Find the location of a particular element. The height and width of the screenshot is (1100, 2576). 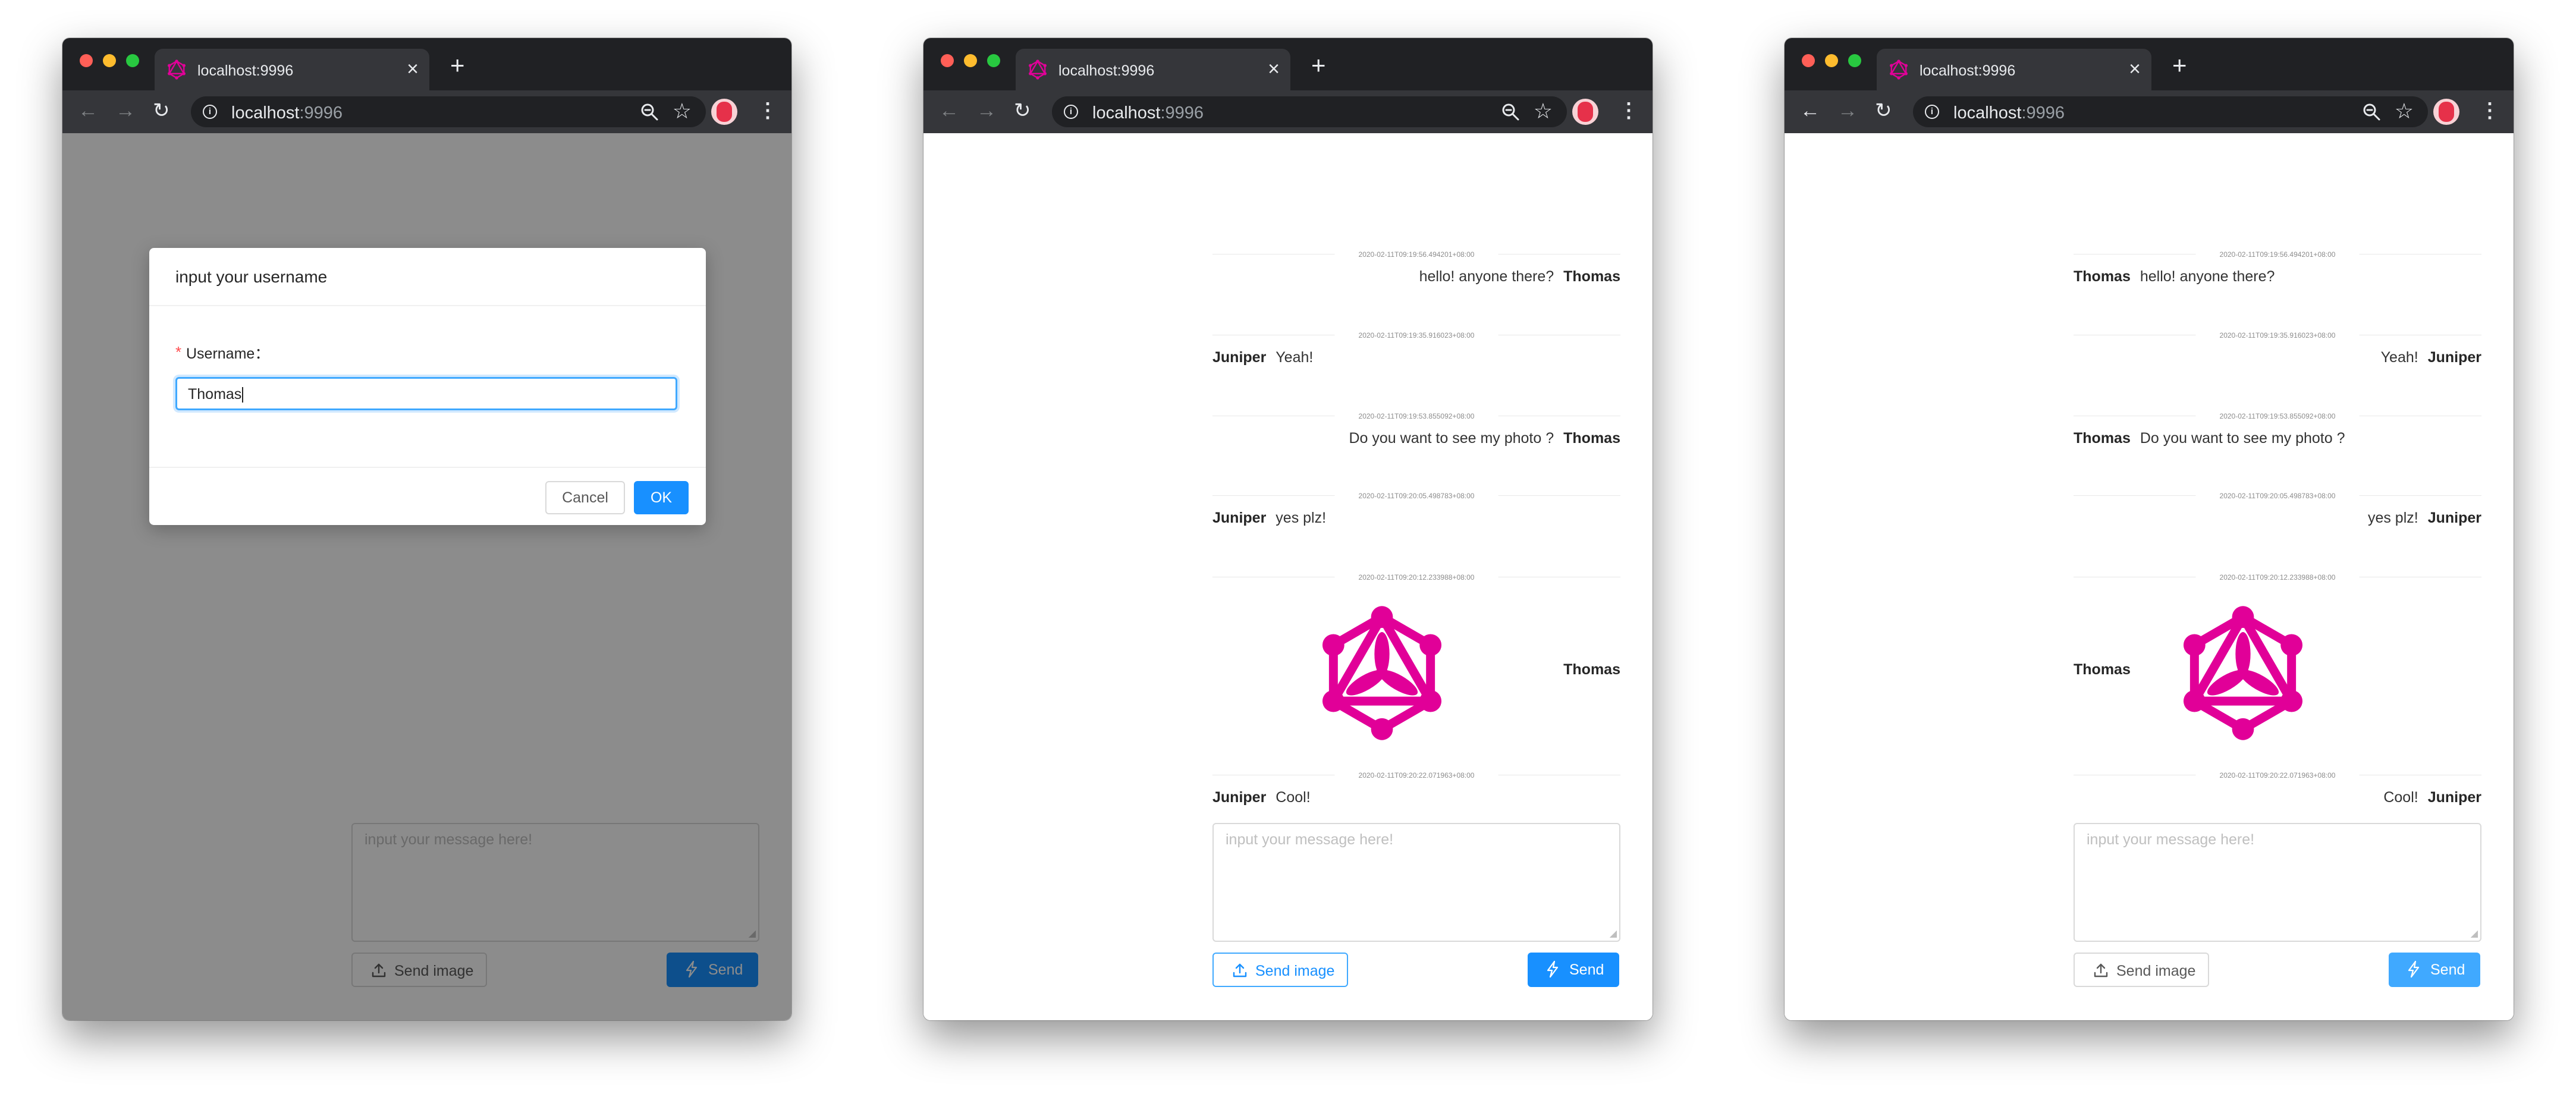

message-timestamp: 2020-02-11T09:19:35.916023+08:00 is located at coordinates (2277, 335).